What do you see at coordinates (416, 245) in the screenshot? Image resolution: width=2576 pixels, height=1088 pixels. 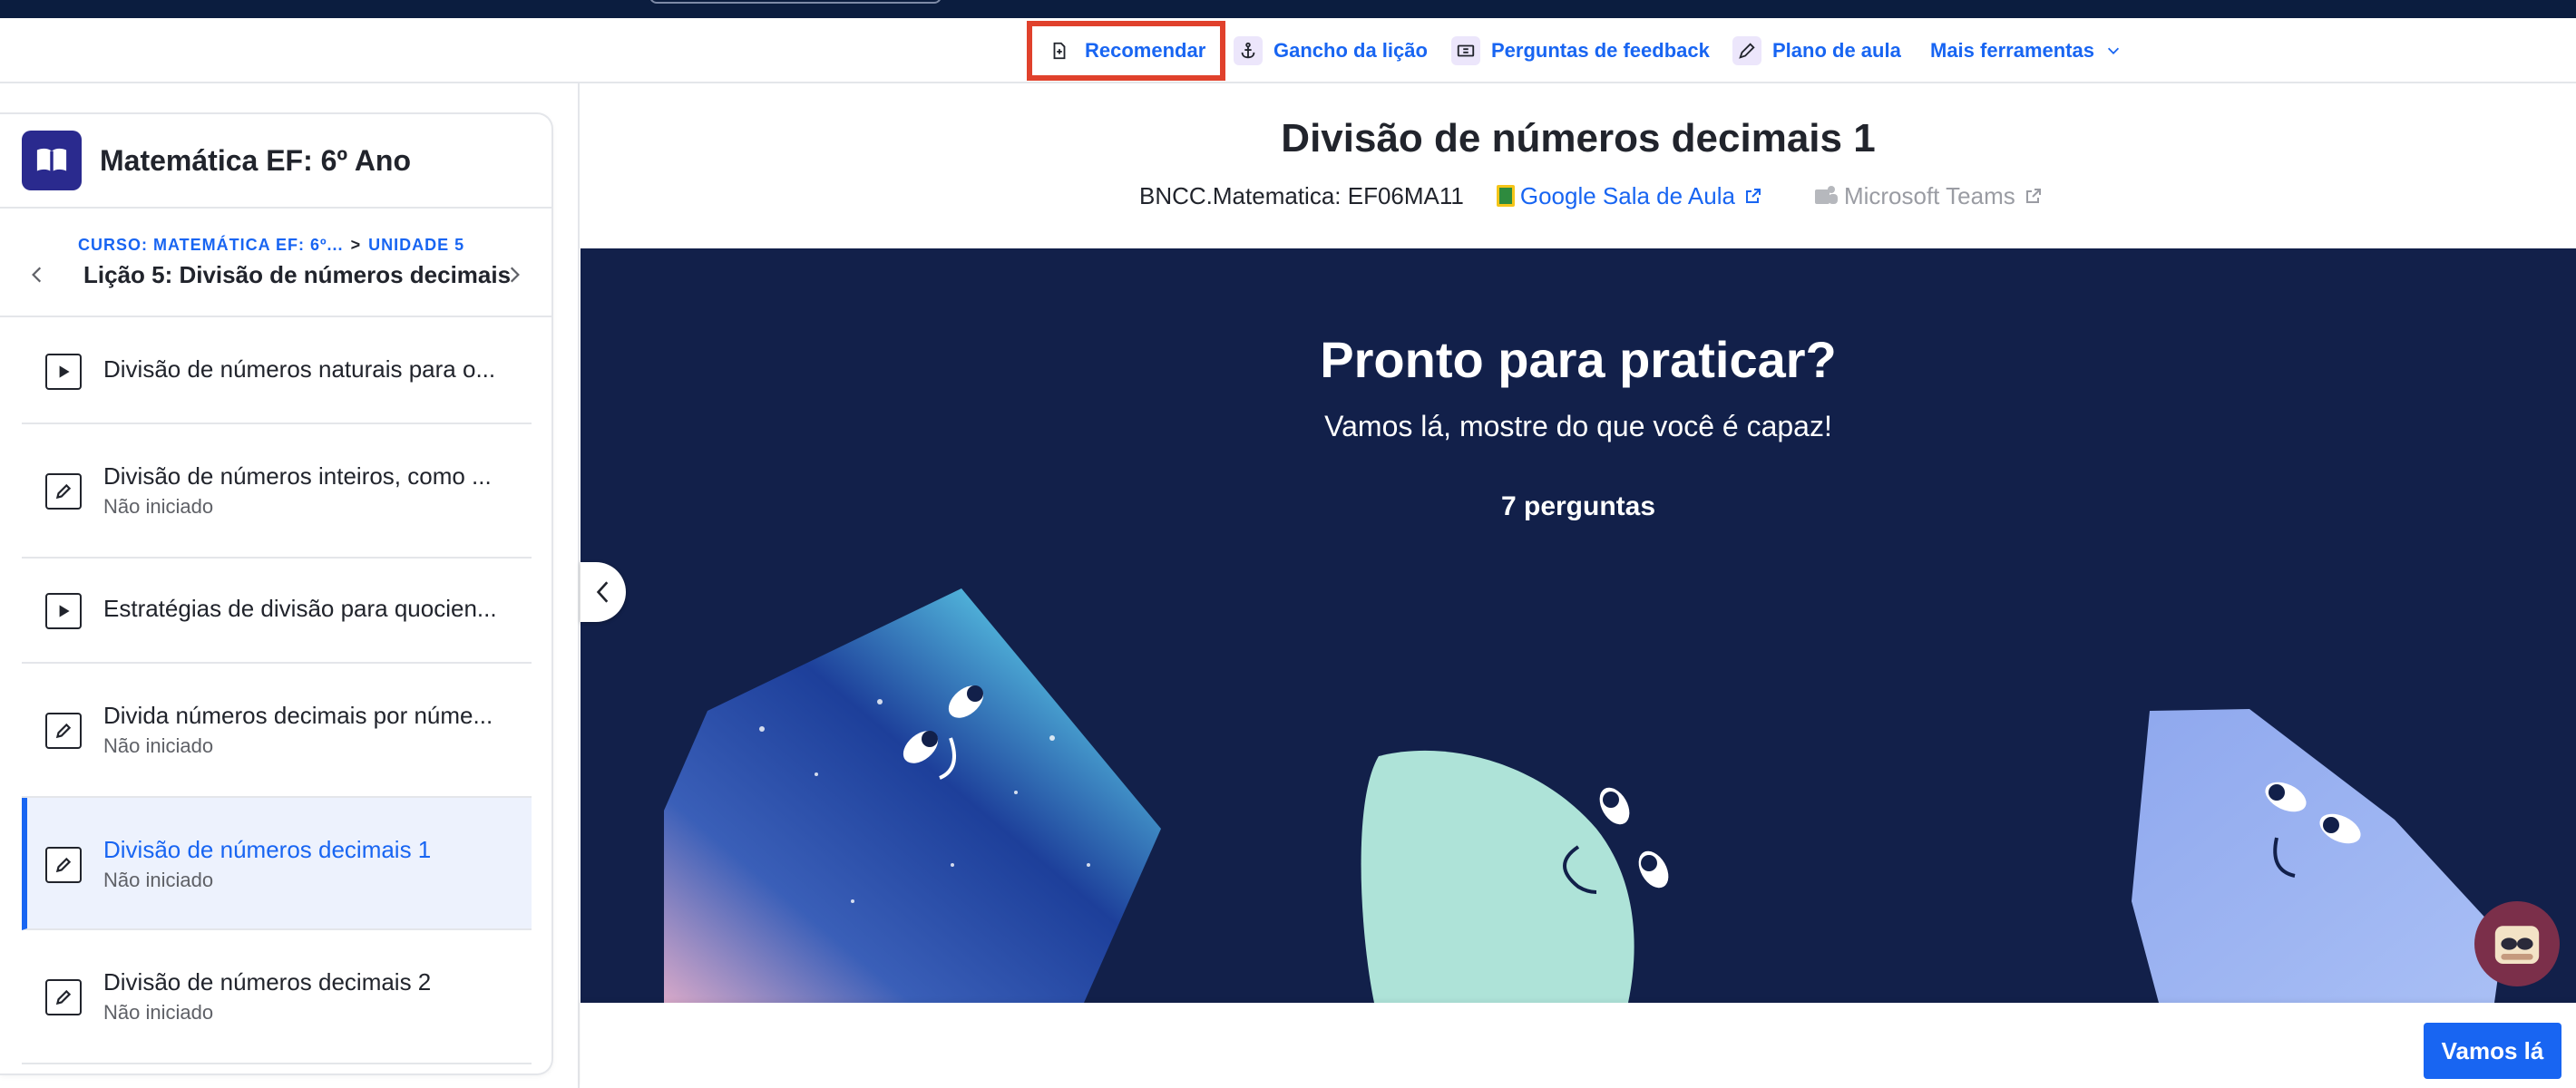 I see `breadcrumb-unit: UNIDADE 5` at bounding box center [416, 245].